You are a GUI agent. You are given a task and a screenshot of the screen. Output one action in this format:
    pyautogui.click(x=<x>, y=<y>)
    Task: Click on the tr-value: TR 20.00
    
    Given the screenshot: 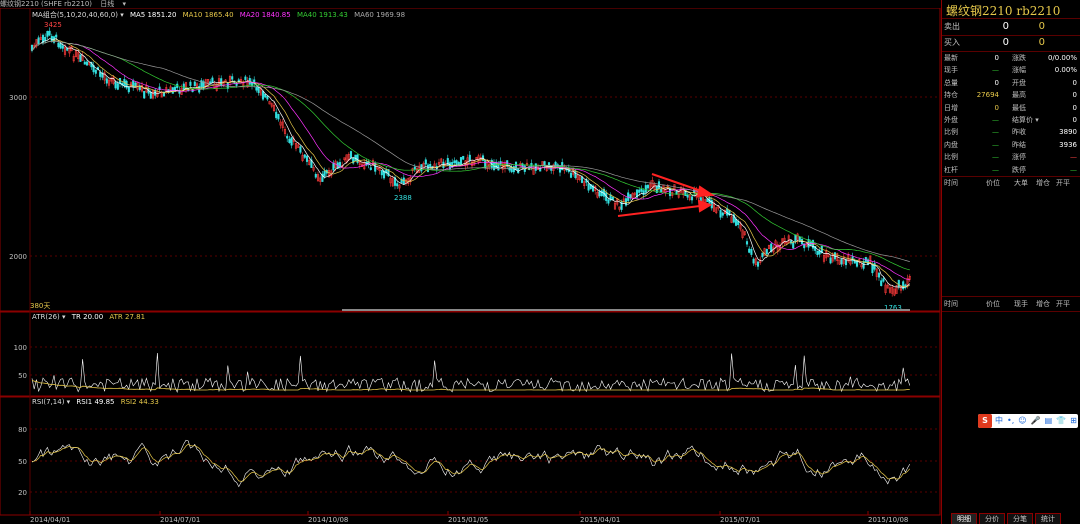 What is the action you would take?
    pyautogui.click(x=87, y=317)
    